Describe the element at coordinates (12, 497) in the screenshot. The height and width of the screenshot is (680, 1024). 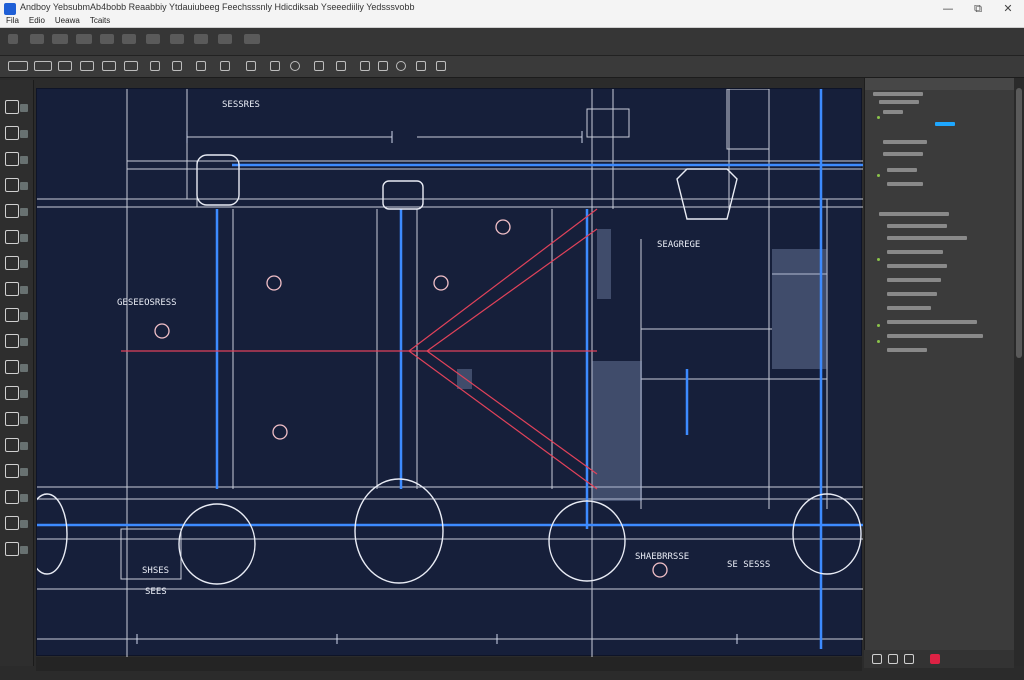
I see `offset-tool-icon` at that location.